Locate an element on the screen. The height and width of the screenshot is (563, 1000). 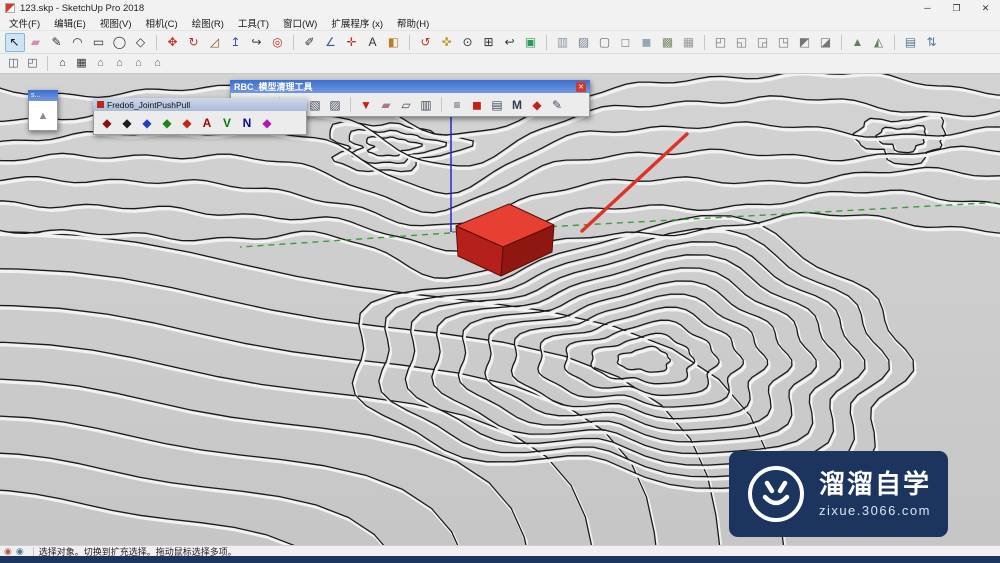
jpp-joint-pushpull: ◆ is located at coordinates (107, 122).